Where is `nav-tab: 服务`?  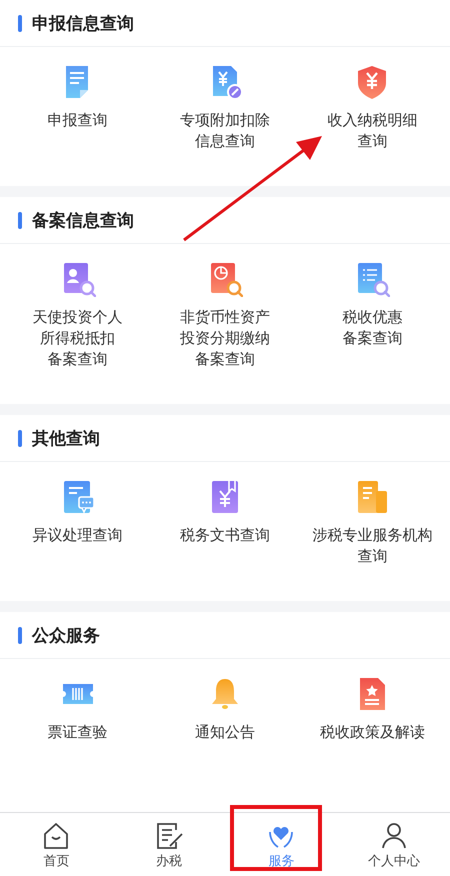 nav-tab: 服务 is located at coordinates (281, 844).